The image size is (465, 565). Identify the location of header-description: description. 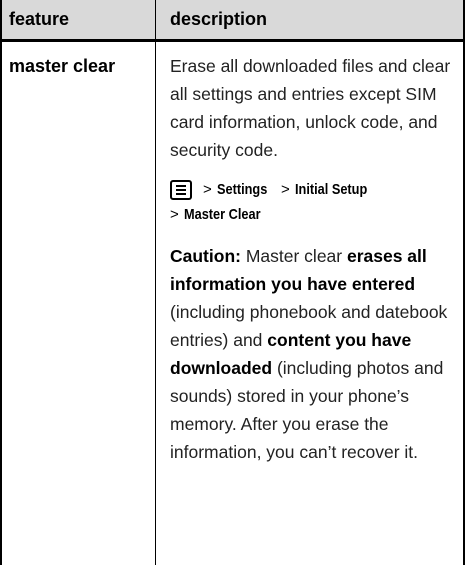
(219, 19).